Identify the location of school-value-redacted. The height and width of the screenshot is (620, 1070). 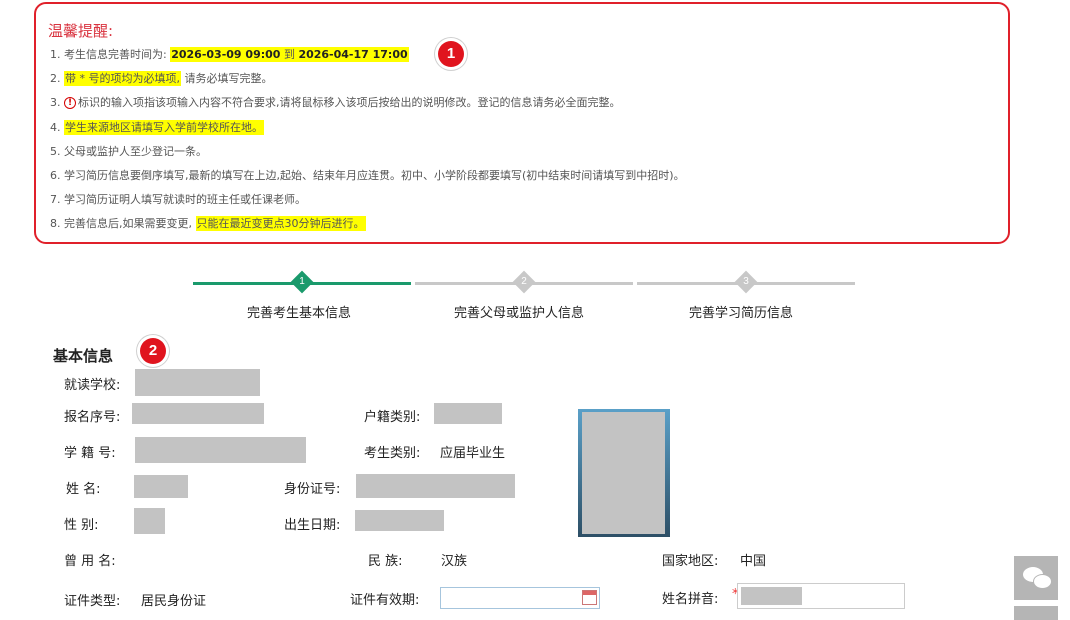
(197, 382).